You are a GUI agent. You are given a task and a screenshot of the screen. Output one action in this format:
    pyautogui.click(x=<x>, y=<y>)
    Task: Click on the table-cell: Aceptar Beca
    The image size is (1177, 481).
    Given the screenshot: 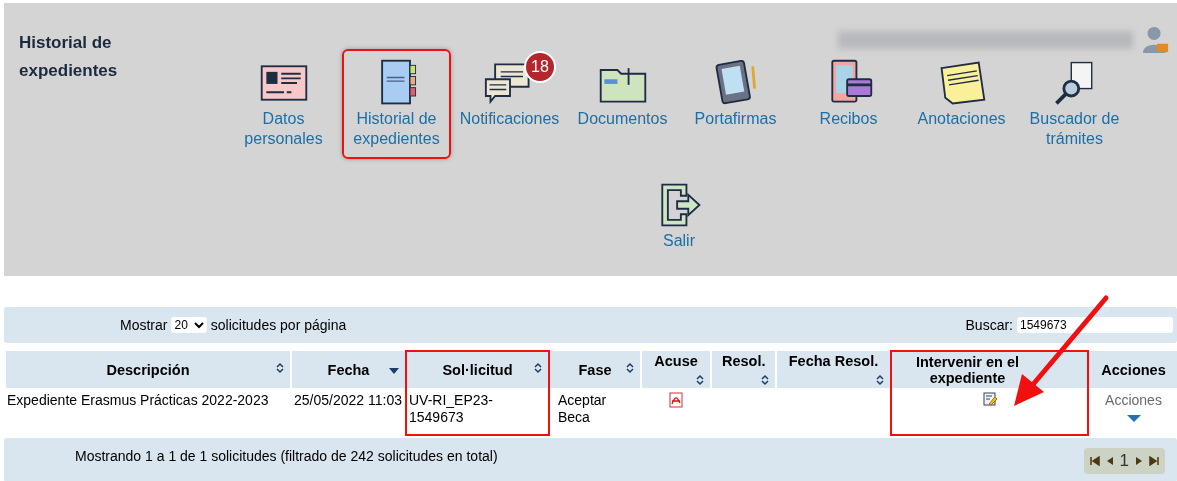 What is the action you would take?
    pyautogui.click(x=595, y=411)
    